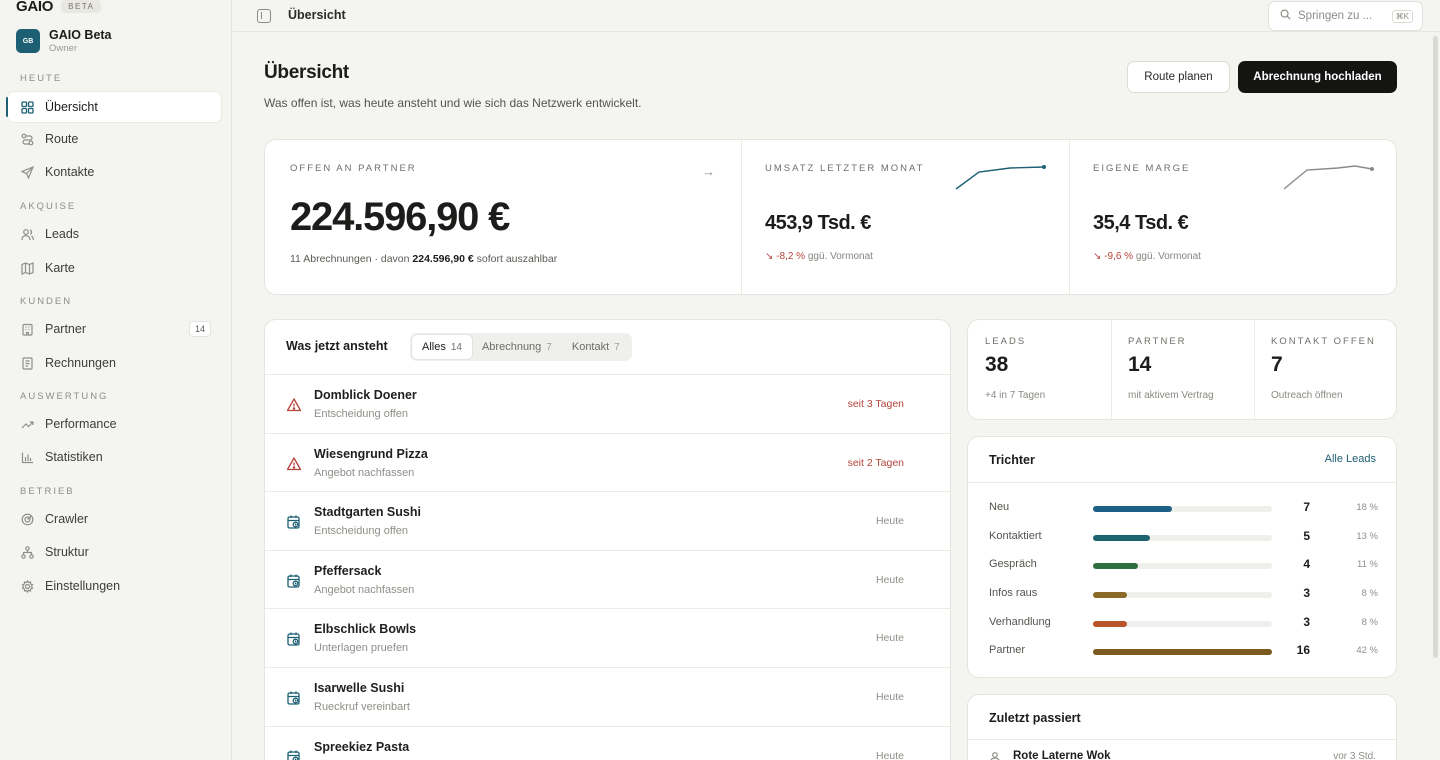 The width and height of the screenshot is (1440, 760). Describe the element at coordinates (791, 256) in the screenshot. I see `kpi-revenue-delta-value: -8,2 %` at that location.